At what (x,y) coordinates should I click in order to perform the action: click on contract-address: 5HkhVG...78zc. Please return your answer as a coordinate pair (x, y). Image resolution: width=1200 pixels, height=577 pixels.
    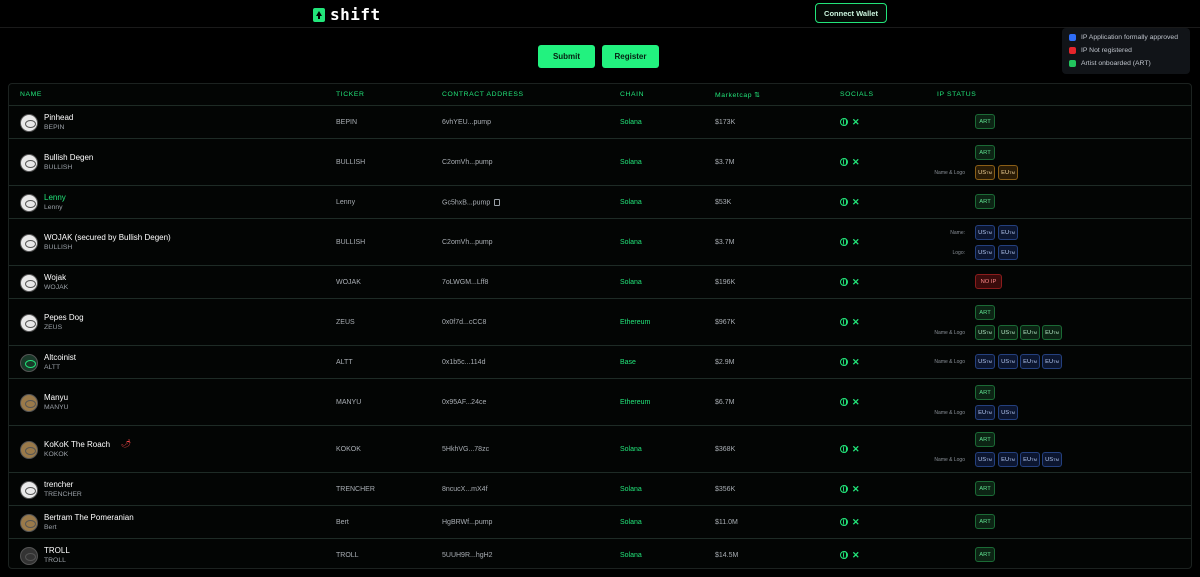
    Looking at the image, I should click on (465, 449).